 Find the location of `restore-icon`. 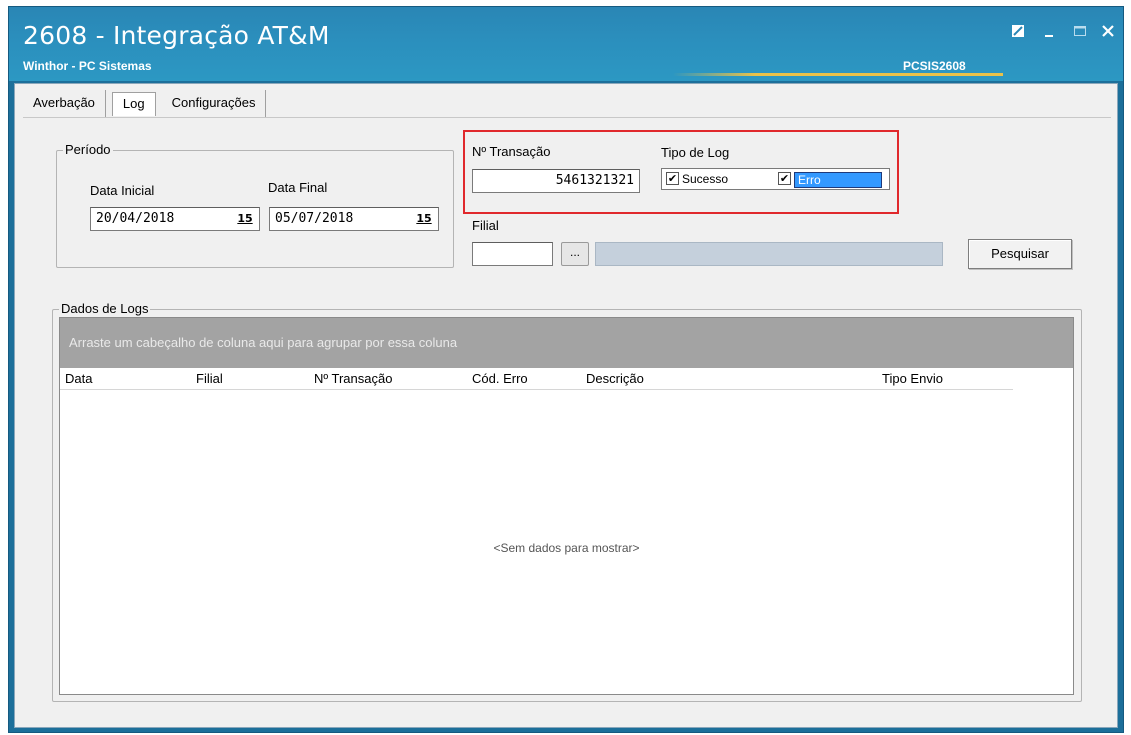

restore-icon is located at coordinates (1018, 31).